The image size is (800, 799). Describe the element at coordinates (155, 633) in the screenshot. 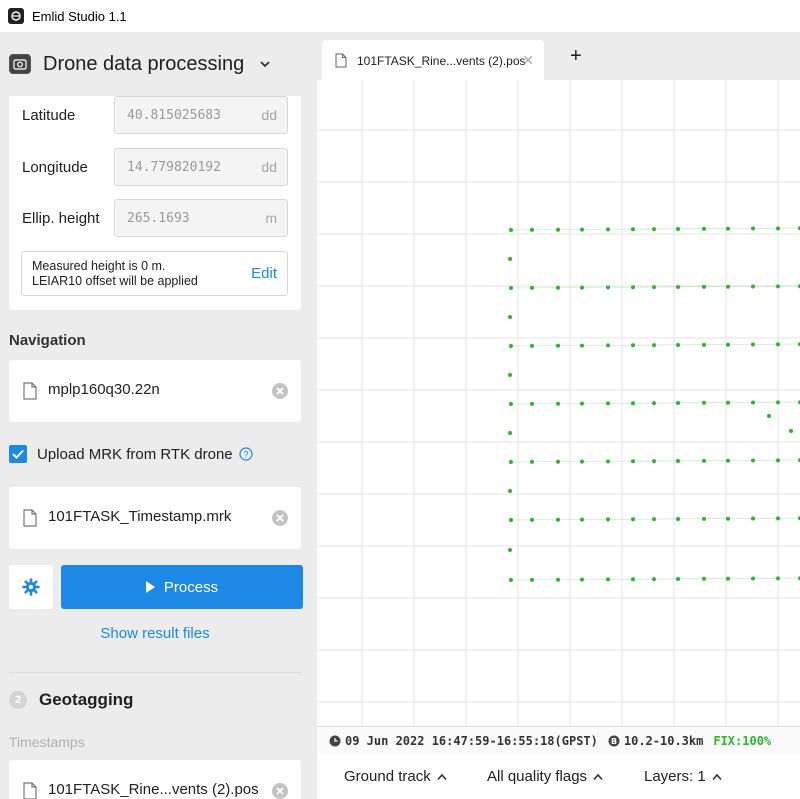

I see `show-result-files-link: Show result files` at that location.